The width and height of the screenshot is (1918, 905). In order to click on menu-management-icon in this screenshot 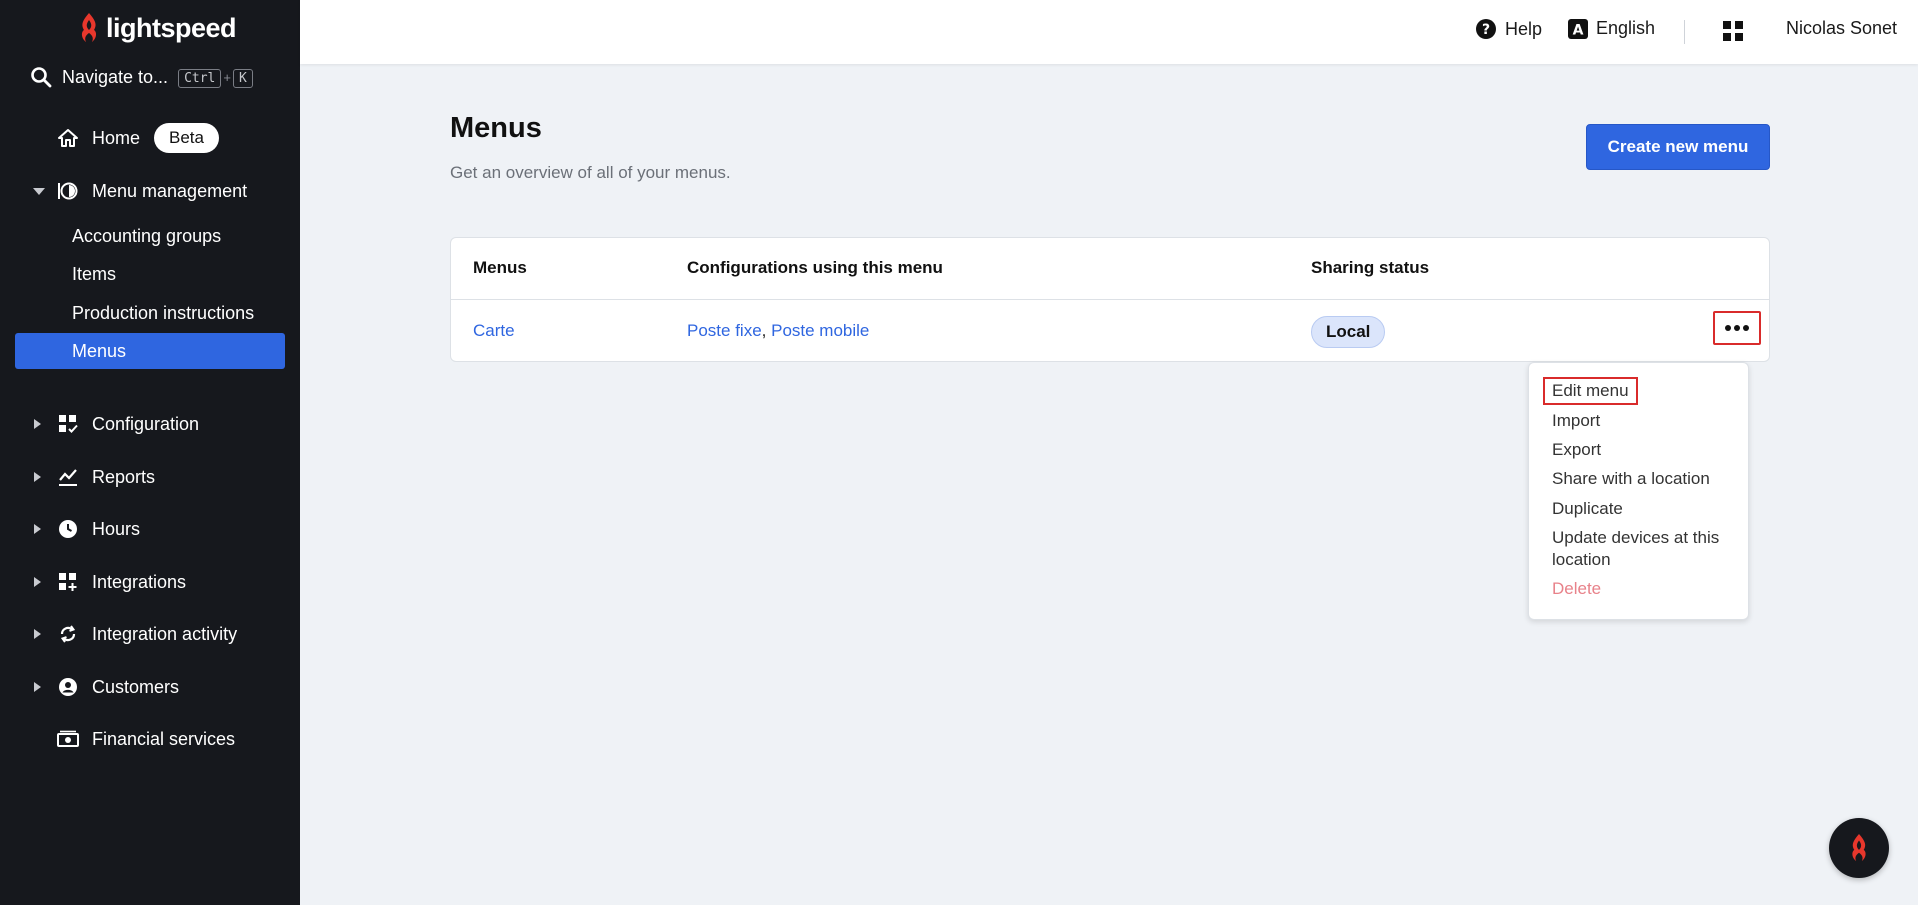, I will do `click(68, 191)`.